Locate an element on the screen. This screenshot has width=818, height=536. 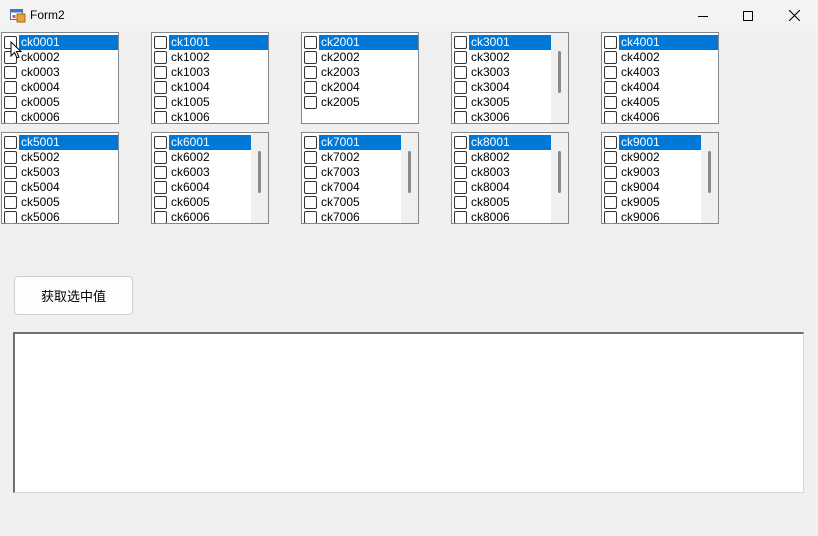
list-item: ck0006 is located at coordinates (60, 116).